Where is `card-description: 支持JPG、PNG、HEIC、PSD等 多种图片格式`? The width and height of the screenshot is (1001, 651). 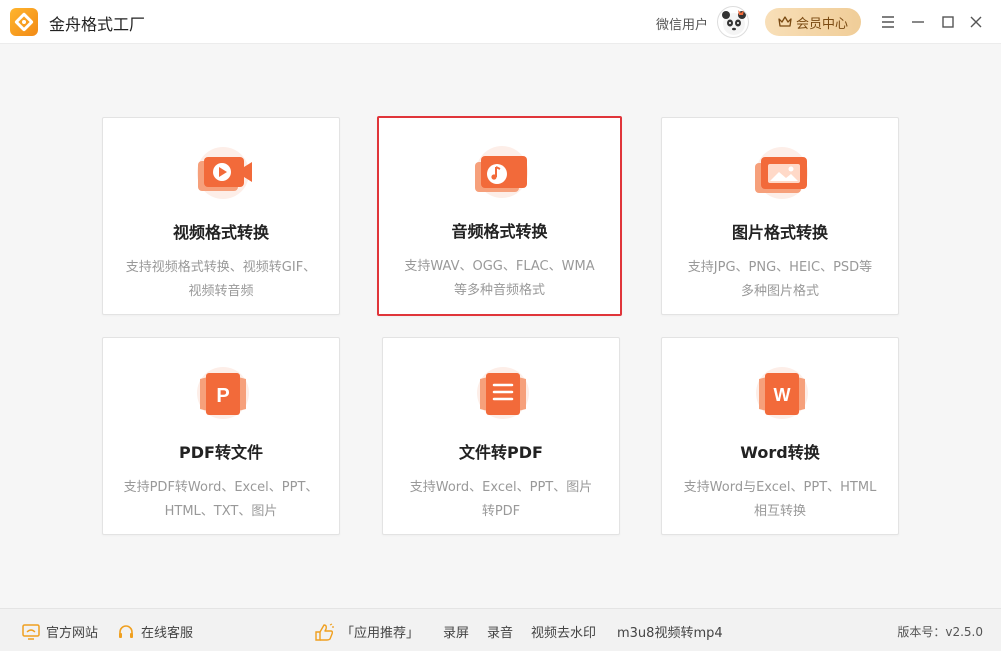 card-description: 支持JPG、PNG、HEIC、PSD等 多种图片格式 is located at coordinates (780, 280).